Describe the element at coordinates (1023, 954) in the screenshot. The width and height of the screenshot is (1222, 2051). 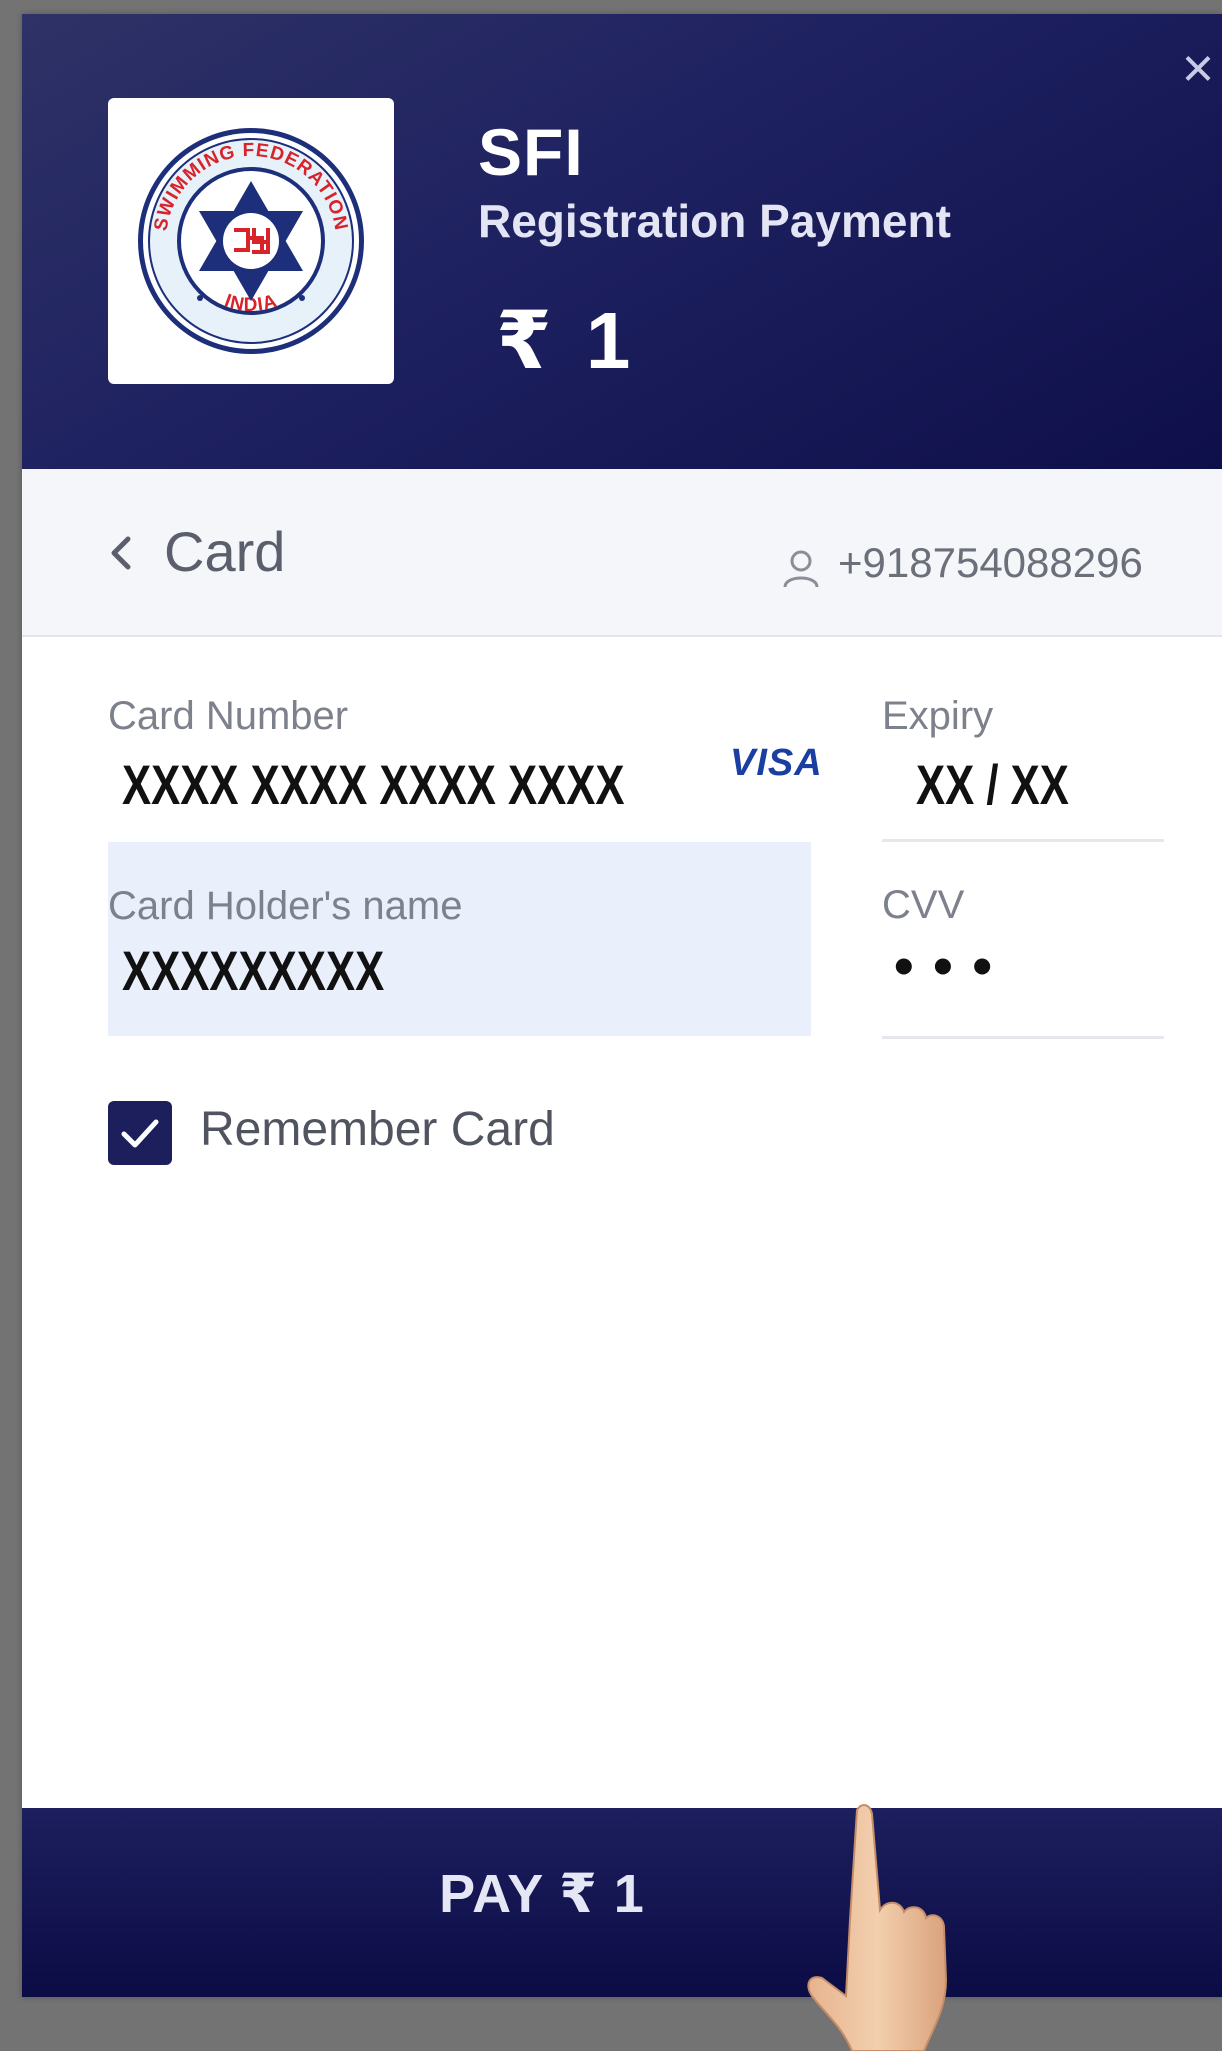
I see `cvv-field: CVV • • •` at that location.